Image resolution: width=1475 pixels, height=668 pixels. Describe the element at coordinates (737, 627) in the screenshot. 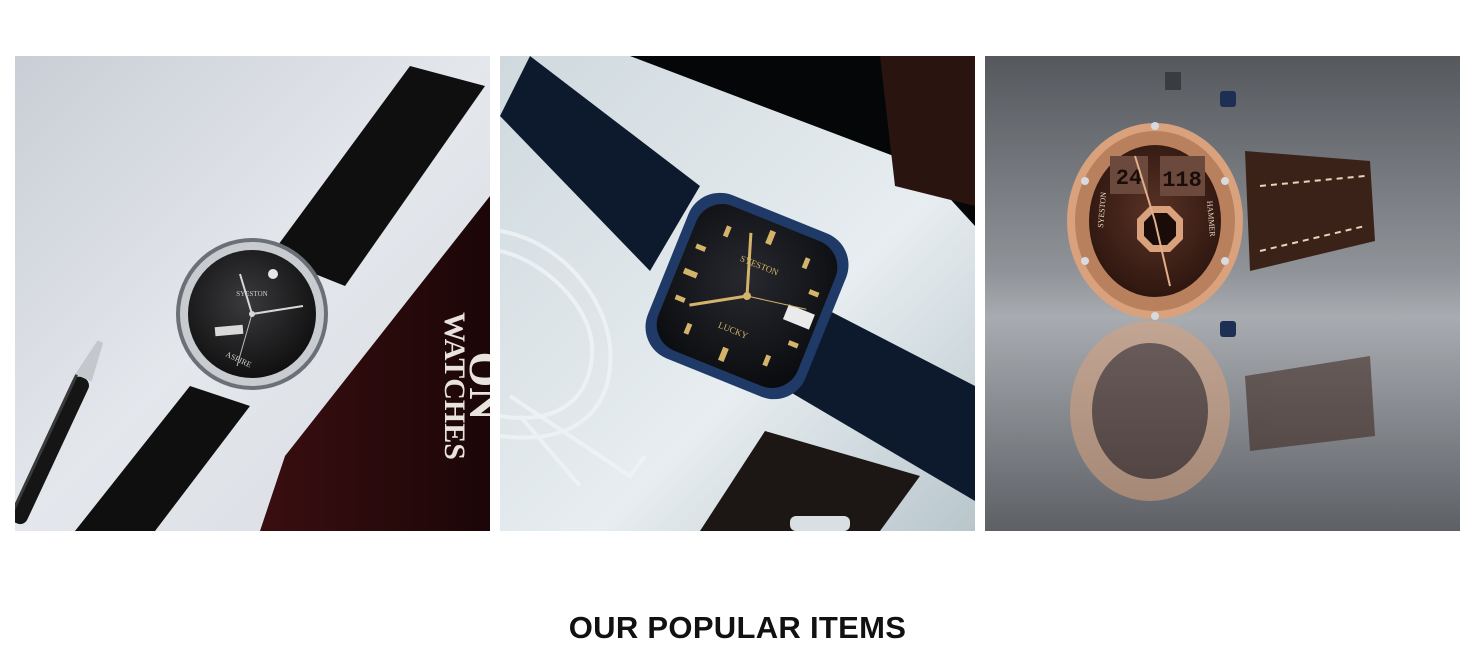

I see `popular-items-heading: OUR POPULAR ITEMS` at that location.